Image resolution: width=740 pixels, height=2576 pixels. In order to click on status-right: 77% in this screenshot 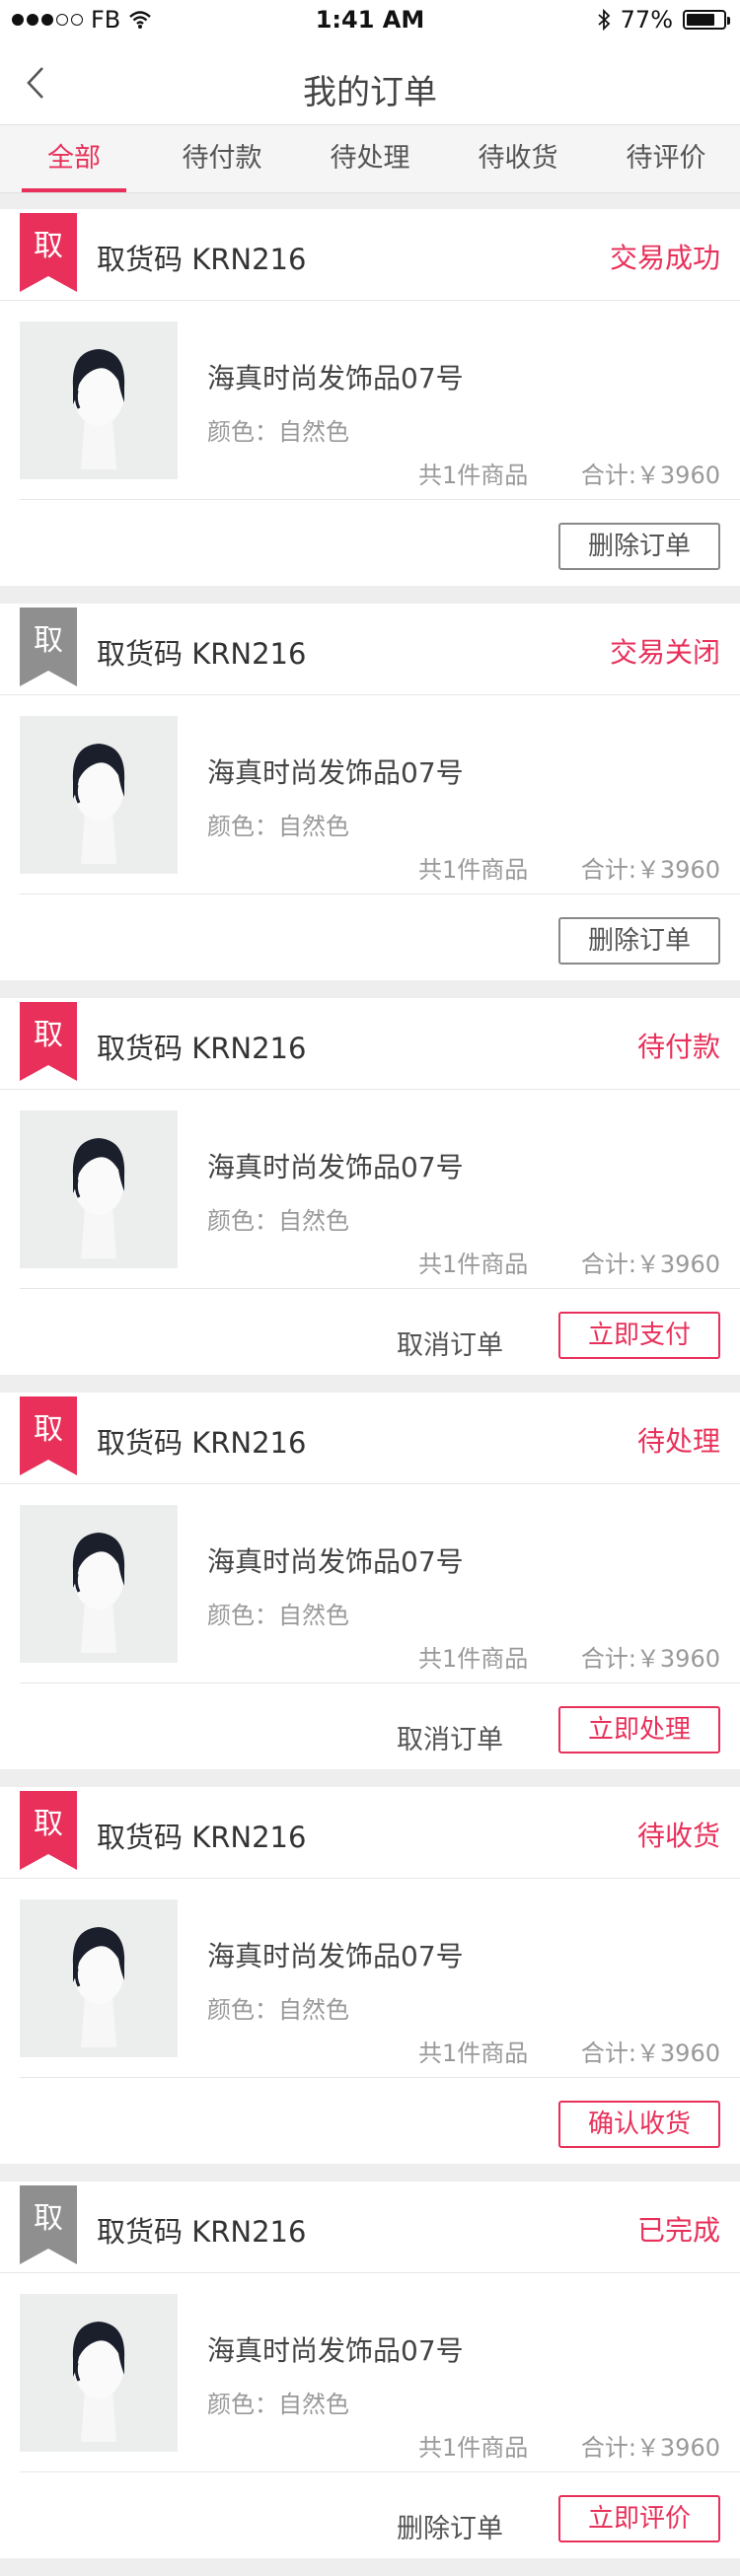, I will do `click(663, 20)`.